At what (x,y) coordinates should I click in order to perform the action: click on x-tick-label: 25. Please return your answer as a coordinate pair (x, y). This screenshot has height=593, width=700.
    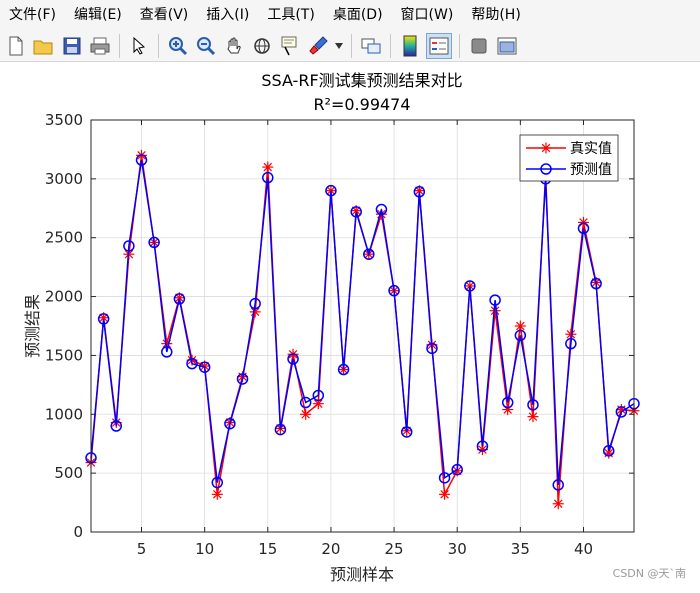
    Looking at the image, I should click on (394, 549).